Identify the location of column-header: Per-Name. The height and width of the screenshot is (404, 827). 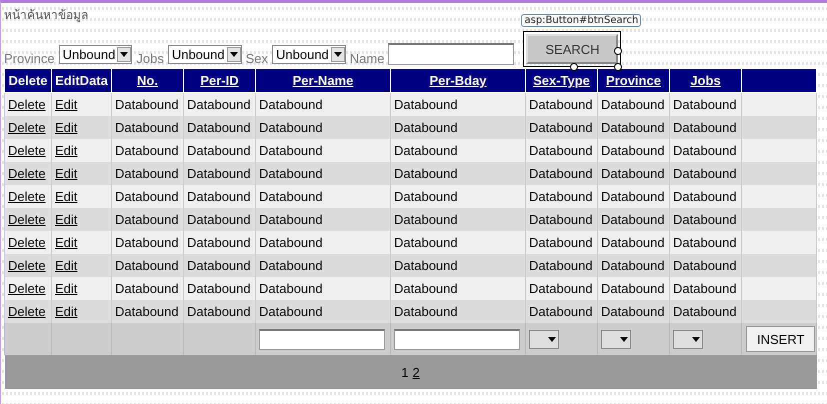
(323, 80).